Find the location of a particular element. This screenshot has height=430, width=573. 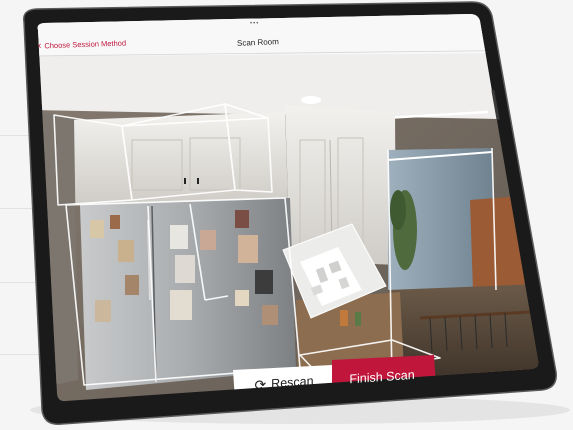

chevron-left-icon: ‹ is located at coordinates (39, 45).